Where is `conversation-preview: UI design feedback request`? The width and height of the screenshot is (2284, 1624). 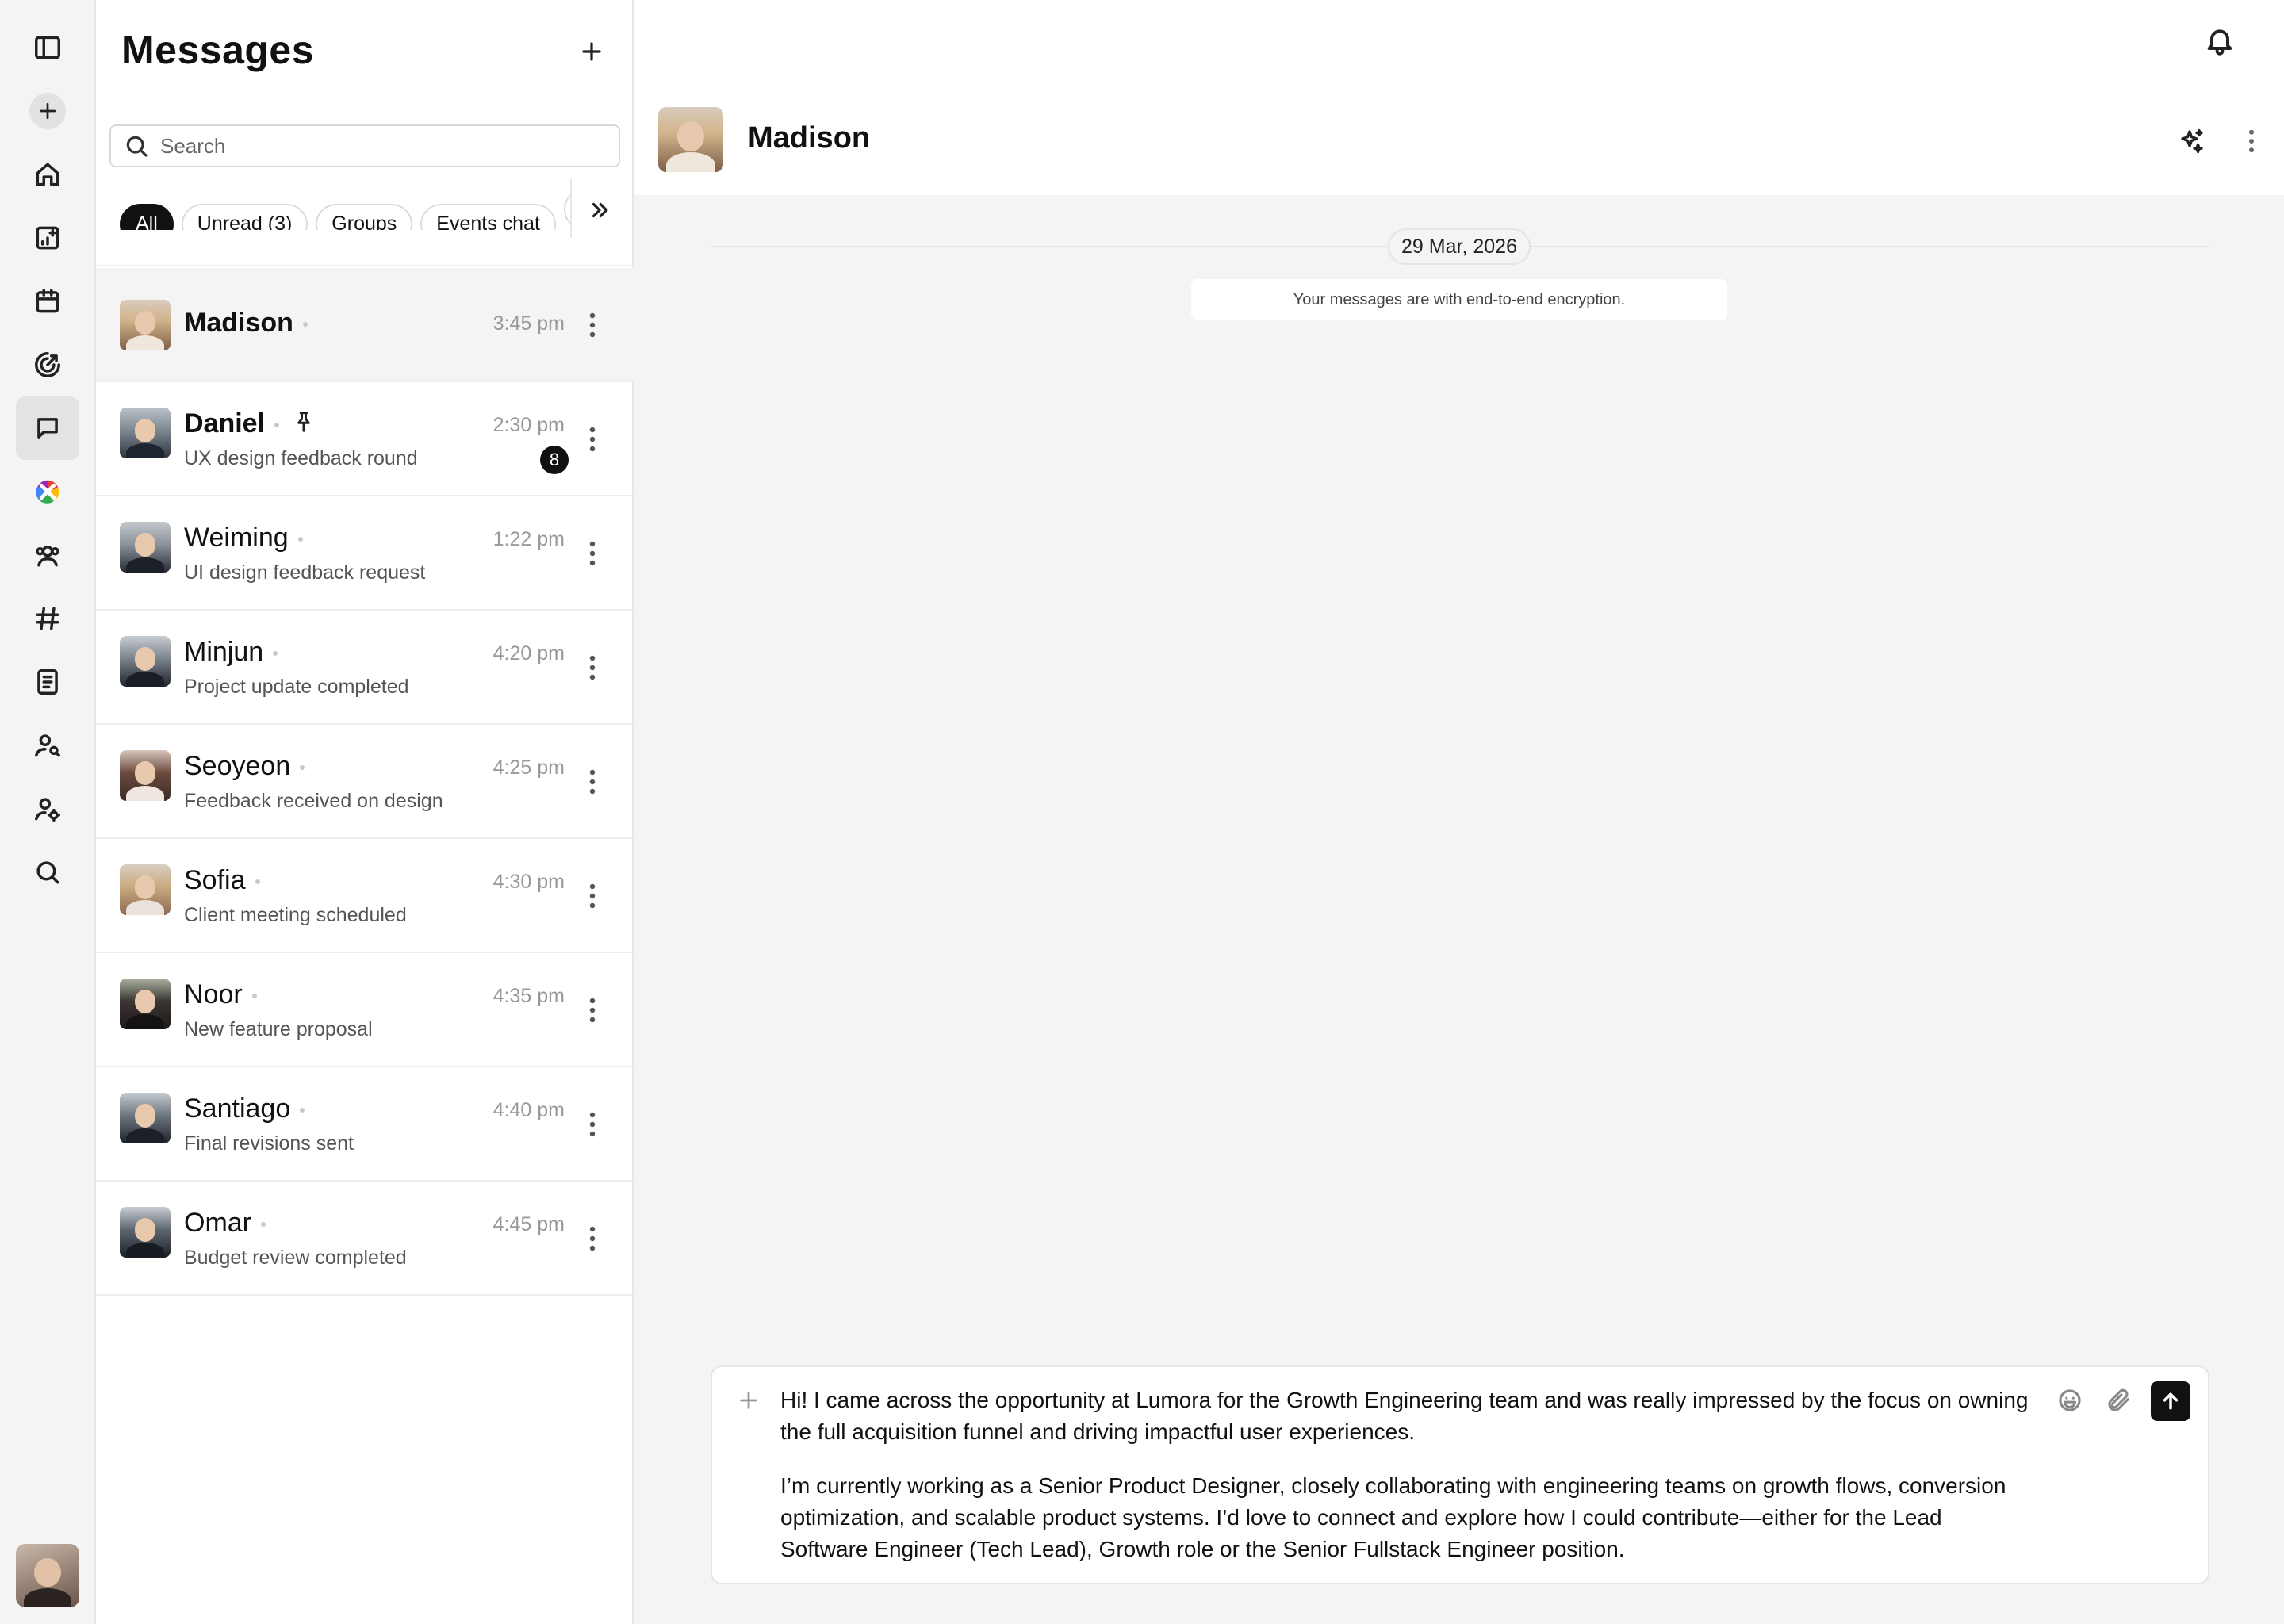
conversation-preview: UI design feedback request is located at coordinates (305, 572).